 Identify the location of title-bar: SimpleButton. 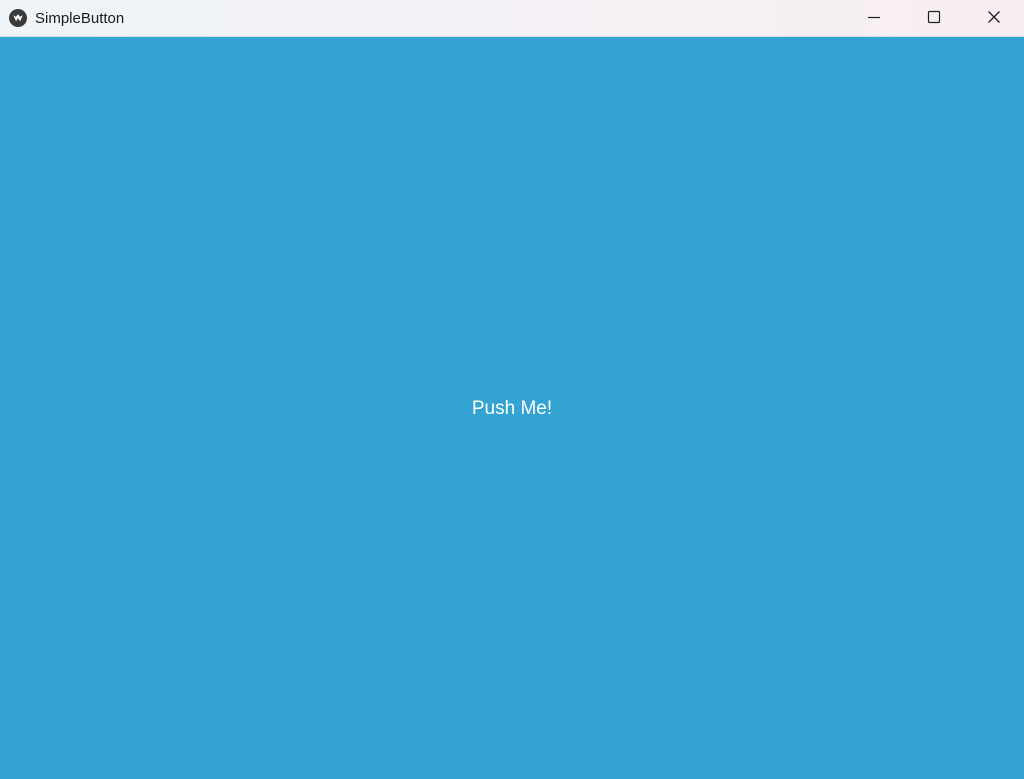
(512, 18).